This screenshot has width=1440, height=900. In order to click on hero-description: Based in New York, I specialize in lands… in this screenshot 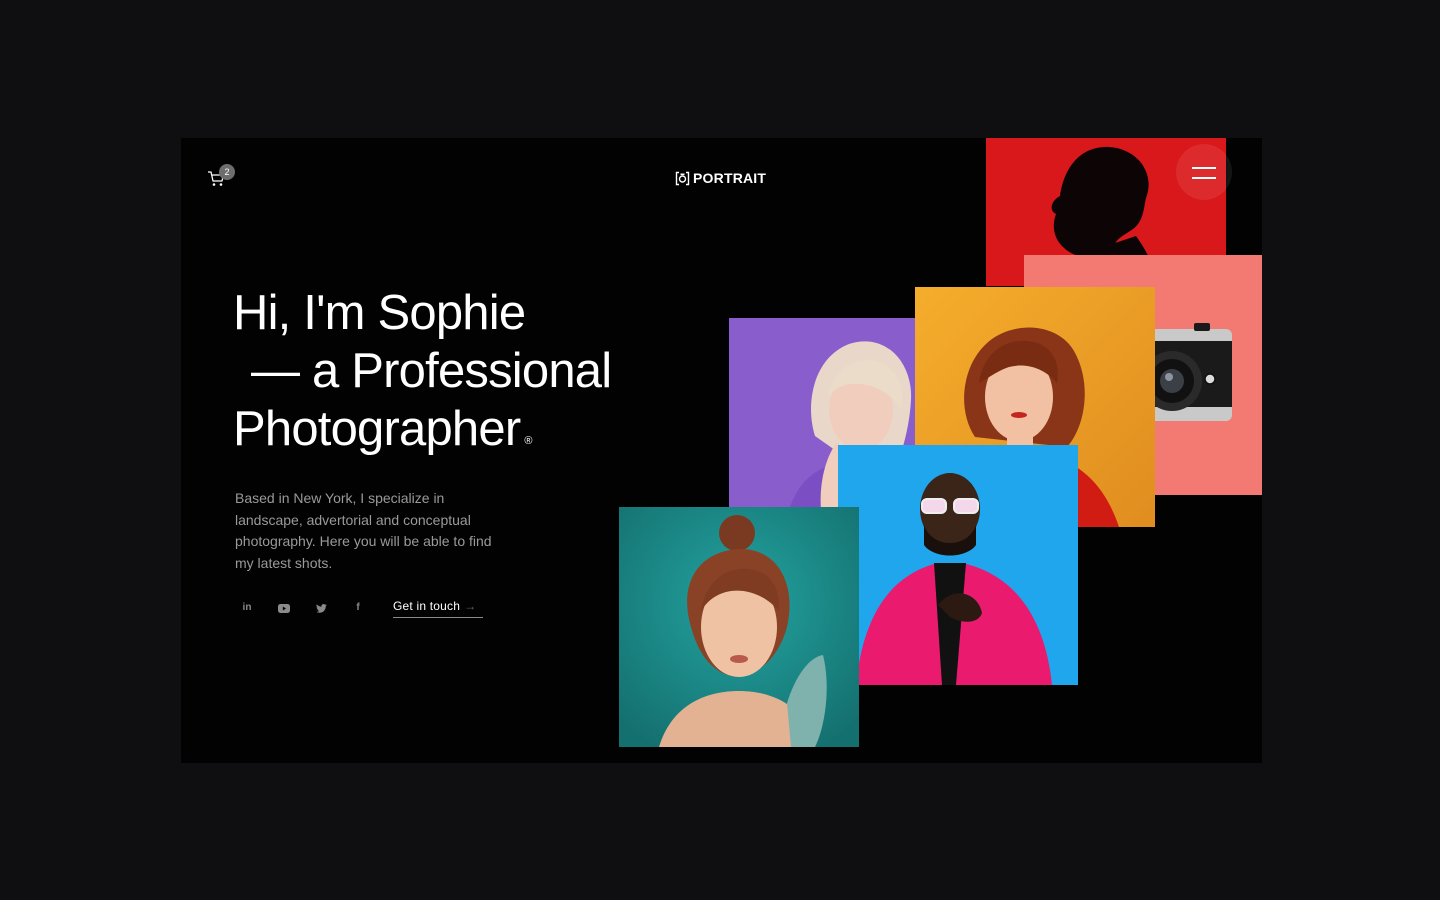, I will do `click(363, 530)`.